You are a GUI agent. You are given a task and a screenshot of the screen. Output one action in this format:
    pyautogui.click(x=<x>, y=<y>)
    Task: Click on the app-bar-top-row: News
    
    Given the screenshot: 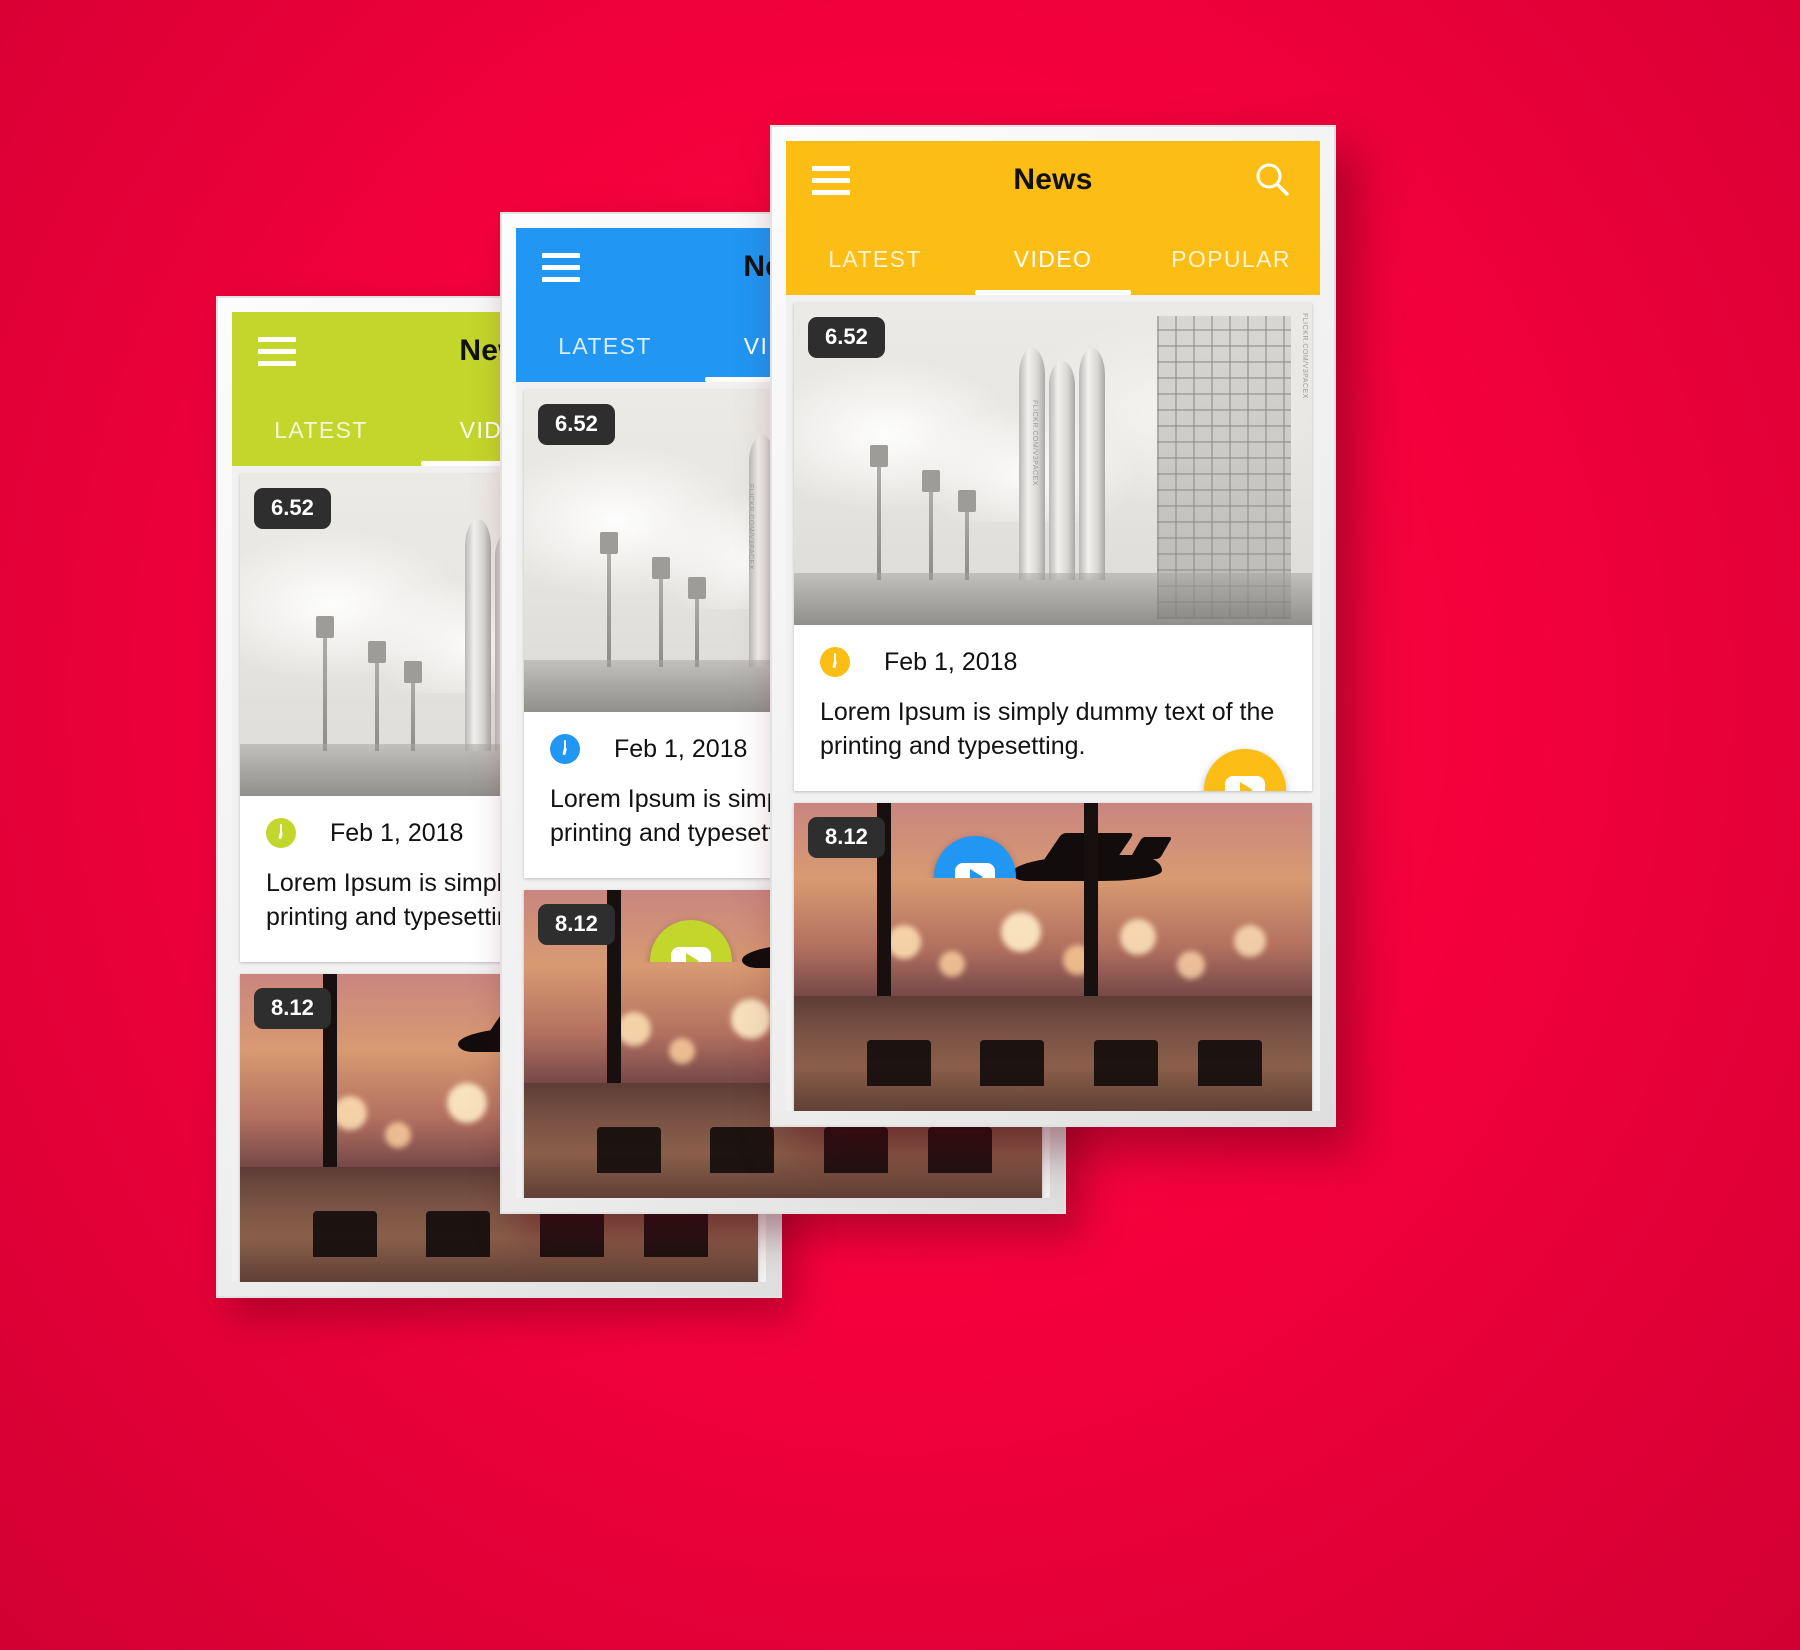 What is the action you would take?
    pyautogui.click(x=1053, y=180)
    